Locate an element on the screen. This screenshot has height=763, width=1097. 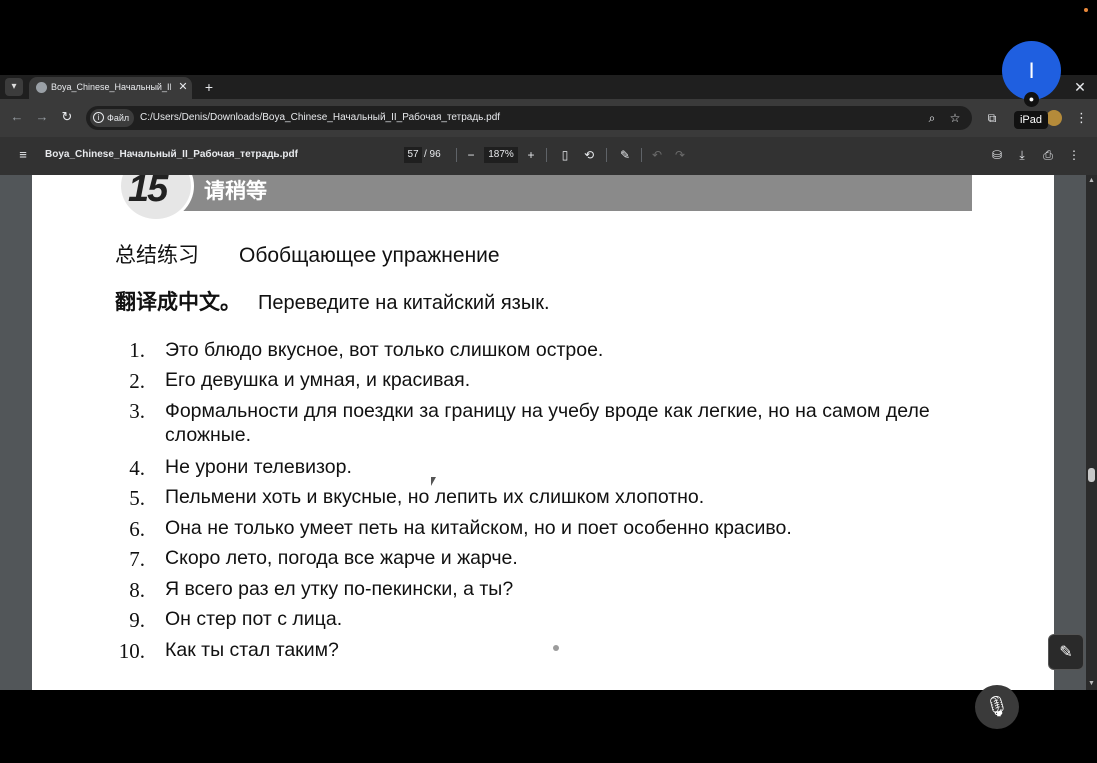
undo-icon: ↶ is located at coordinates (657, 155).